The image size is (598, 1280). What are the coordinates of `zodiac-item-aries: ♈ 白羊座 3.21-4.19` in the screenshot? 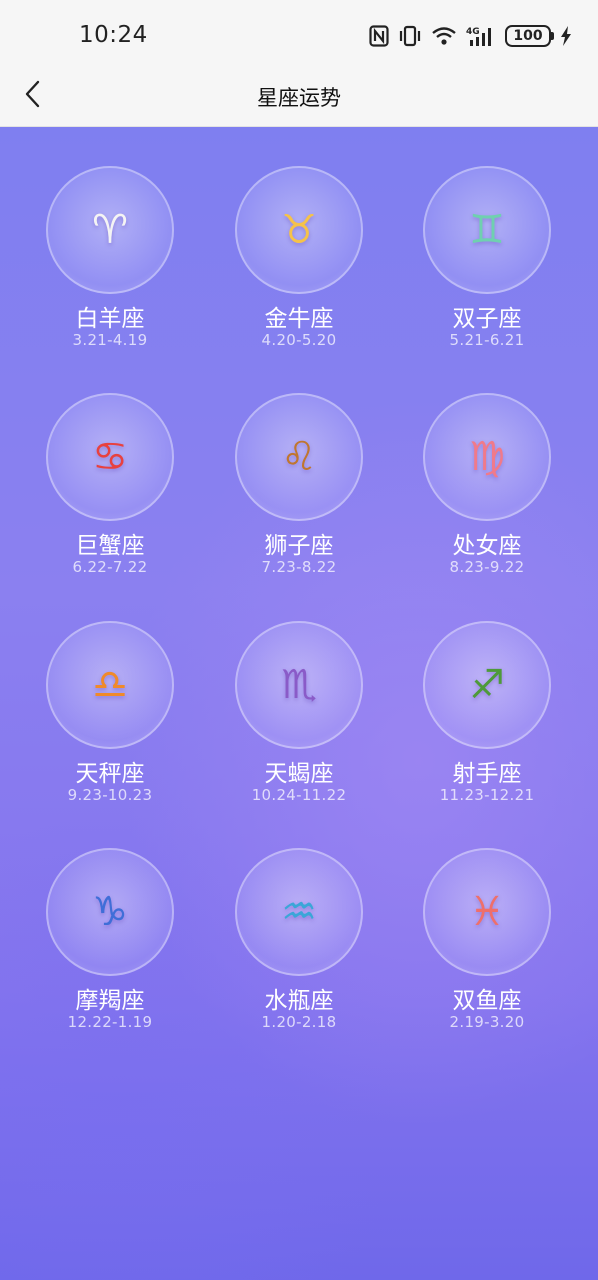 It's located at (110, 266).